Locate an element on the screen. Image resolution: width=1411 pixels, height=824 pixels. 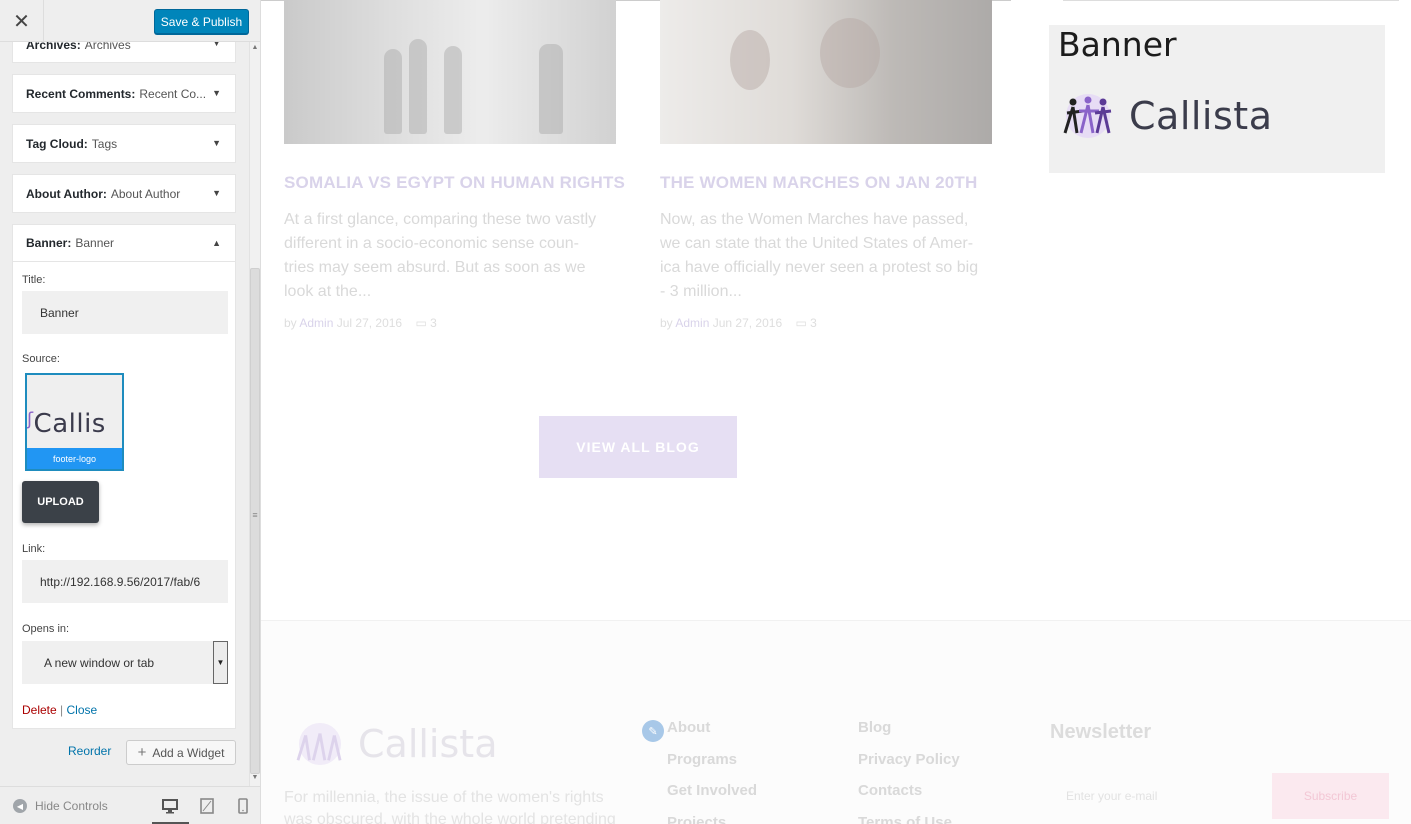
footer-link-projects: Projects is located at coordinates (696, 819).